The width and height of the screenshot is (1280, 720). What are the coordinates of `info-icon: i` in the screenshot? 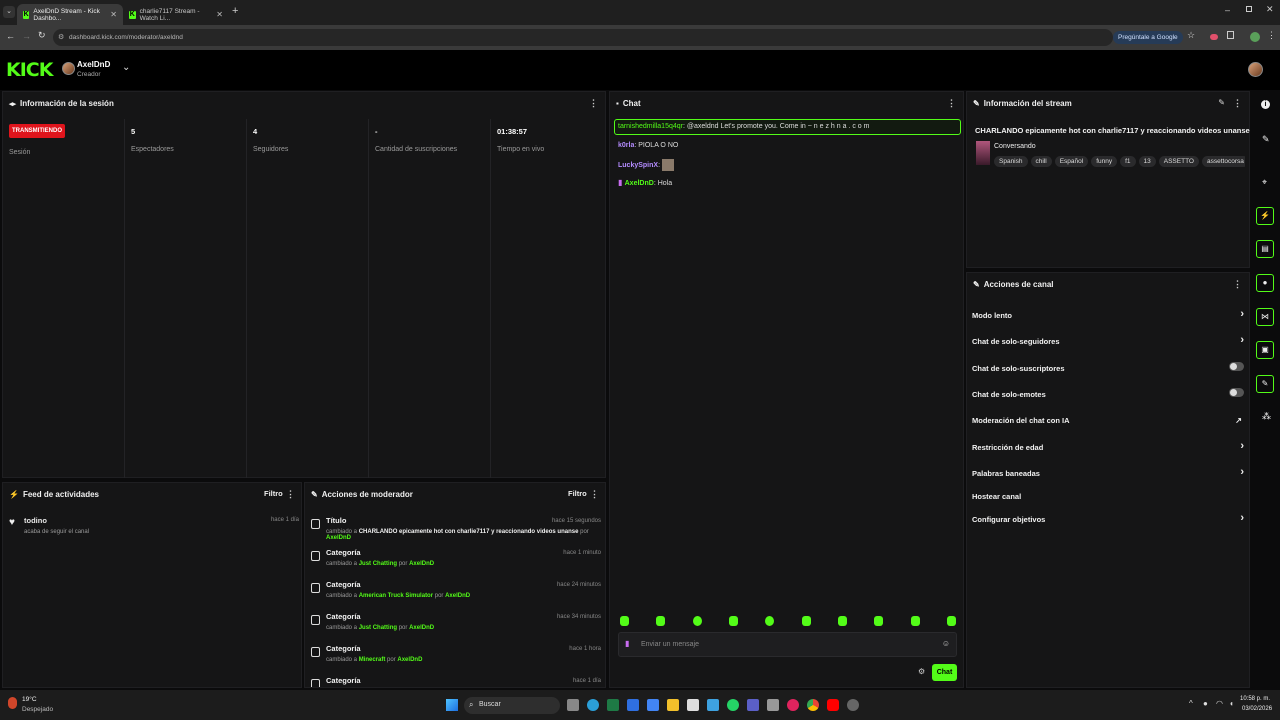 It's located at (1265, 104).